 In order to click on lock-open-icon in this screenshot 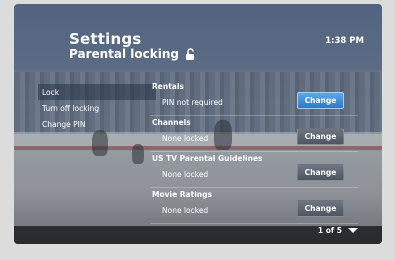, I will do `click(190, 54)`.